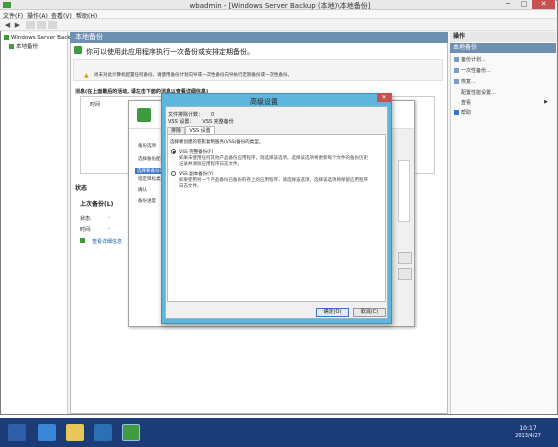  Describe the element at coordinates (384, 97) in the screenshot. I see `dialog-close-button: ✕` at that location.